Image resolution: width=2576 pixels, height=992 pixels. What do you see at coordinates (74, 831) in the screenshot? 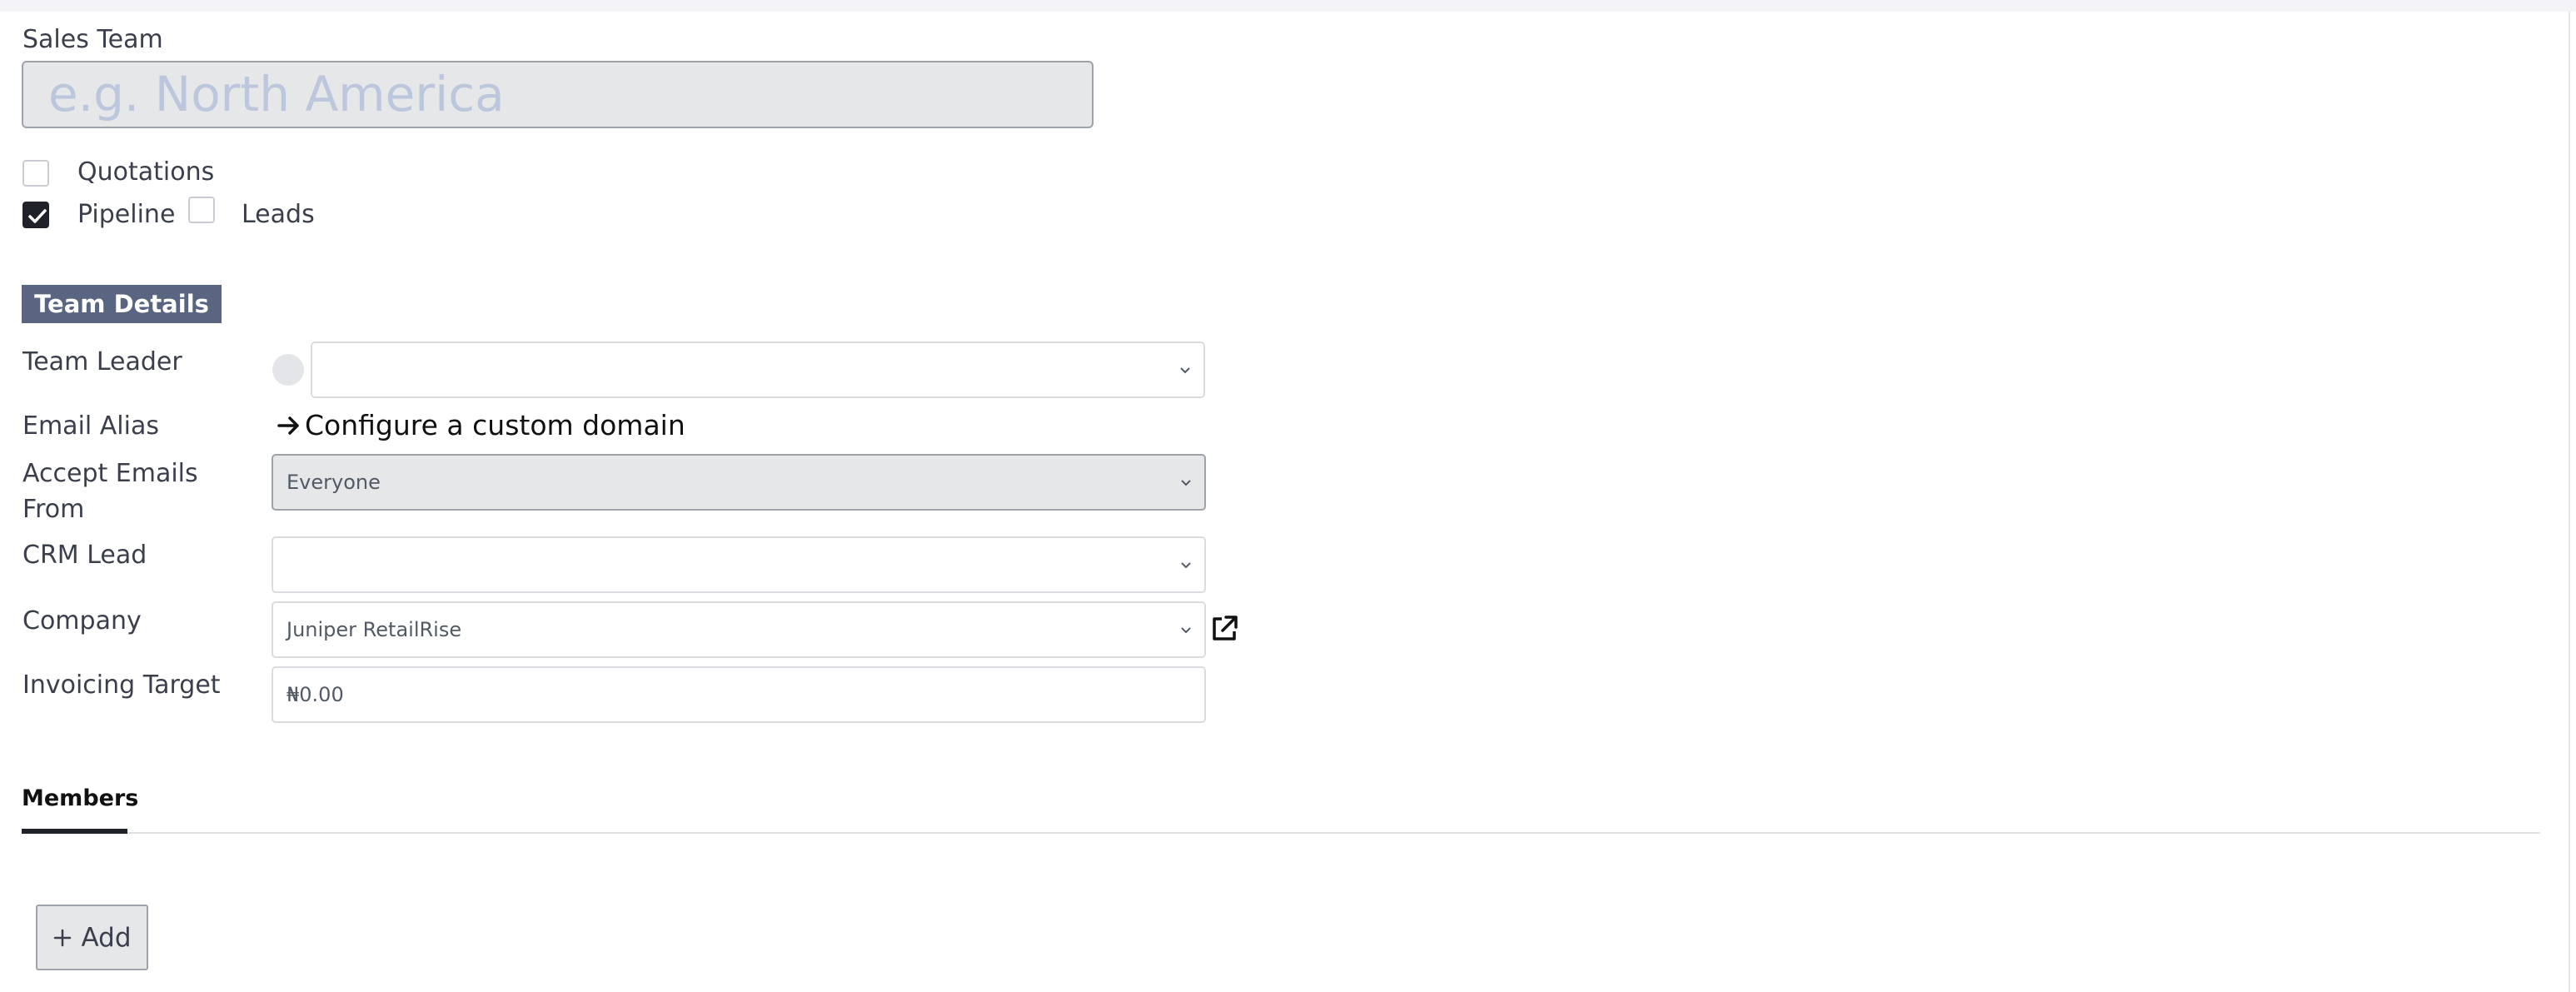
I see `tab-active-indicator` at bounding box center [74, 831].